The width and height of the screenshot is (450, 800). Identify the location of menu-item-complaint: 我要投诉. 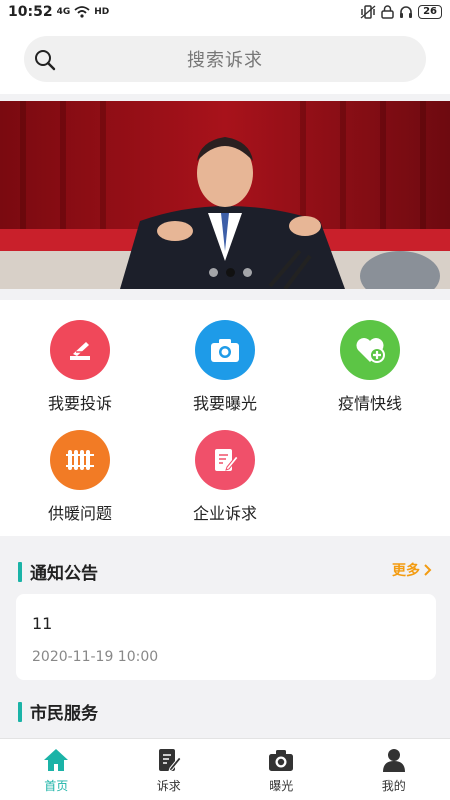
(80, 367).